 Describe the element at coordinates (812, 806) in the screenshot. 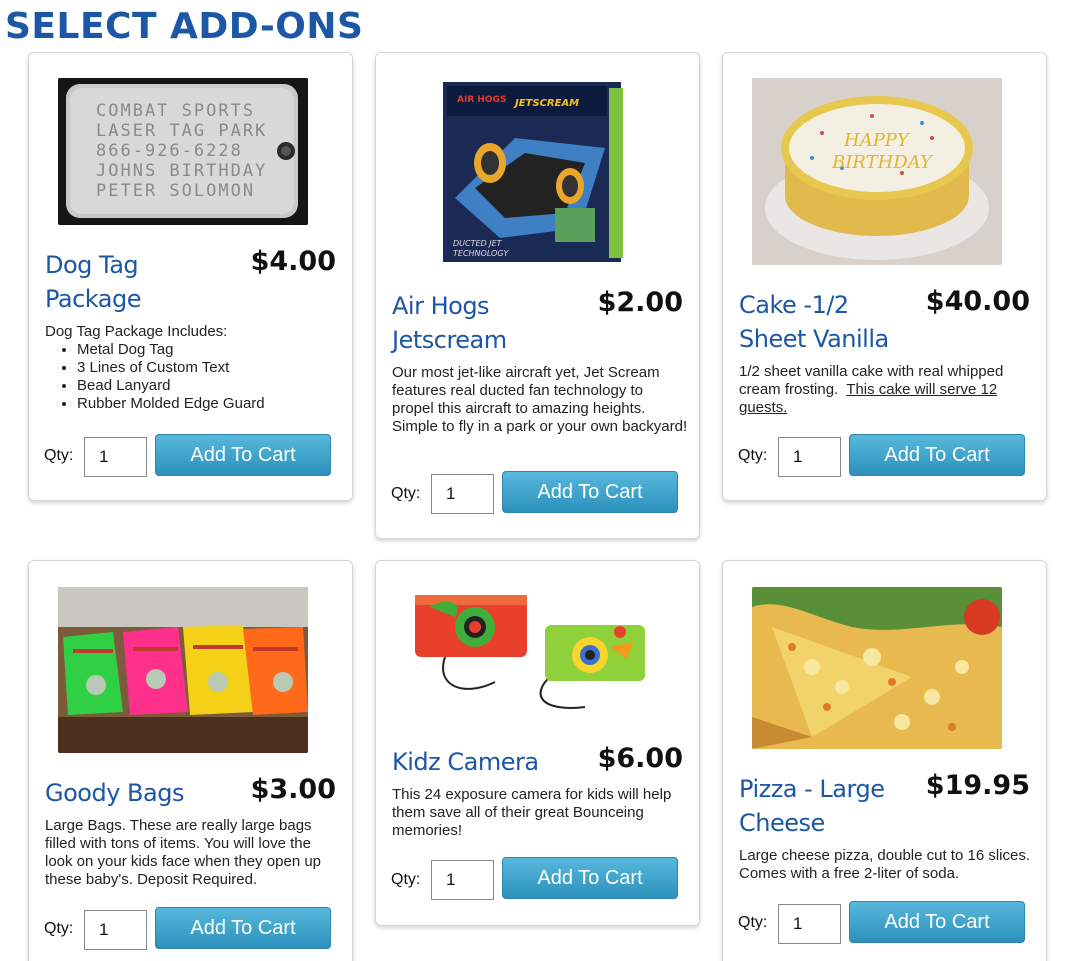

I see `product-name: Pizza - Large Cheese` at that location.